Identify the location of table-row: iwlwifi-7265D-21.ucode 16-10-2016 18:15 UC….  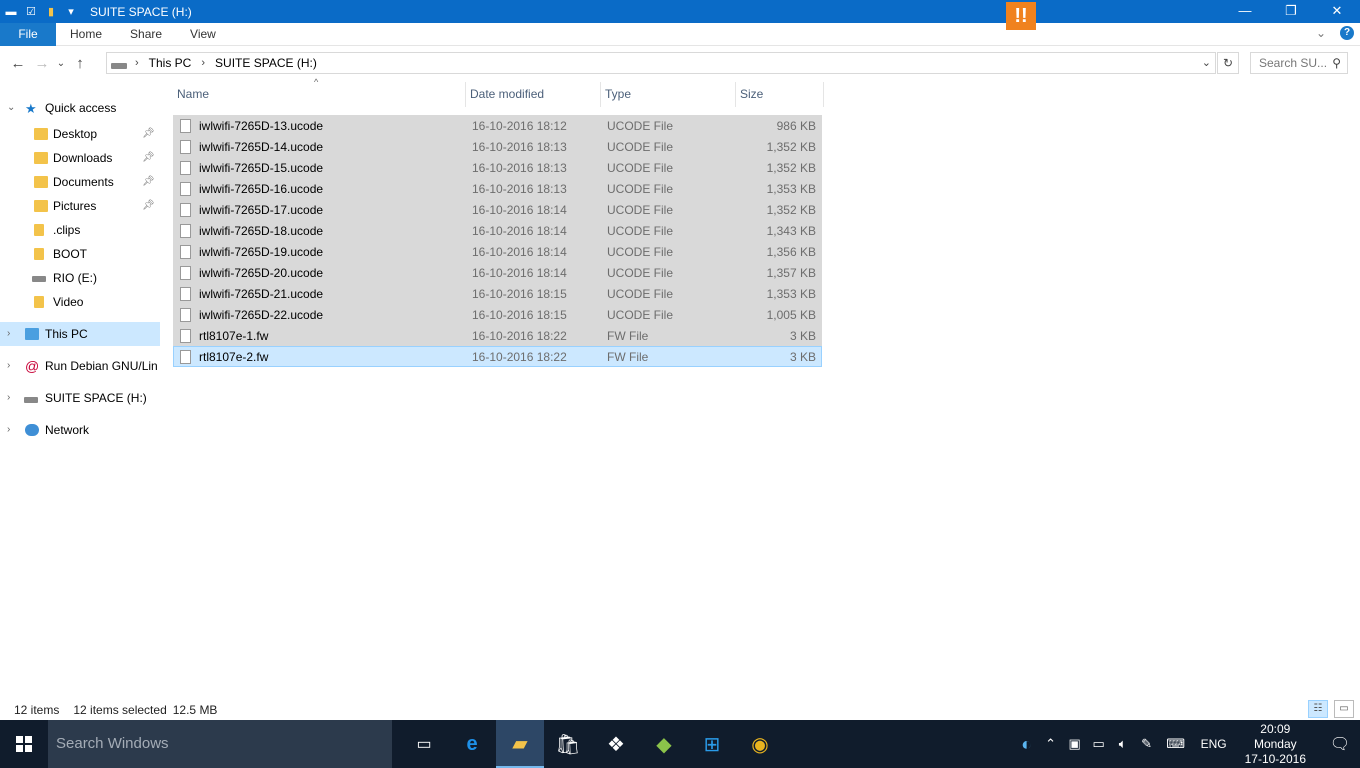
(497, 293).